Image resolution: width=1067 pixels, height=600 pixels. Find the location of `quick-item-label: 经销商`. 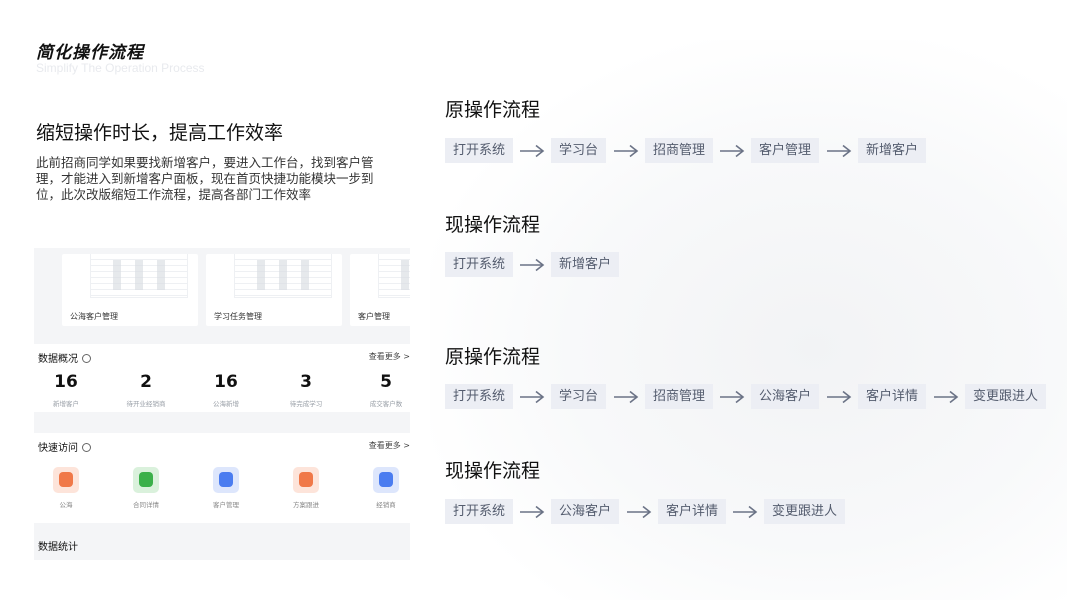

quick-item-label: 经销商 is located at coordinates (386, 505).